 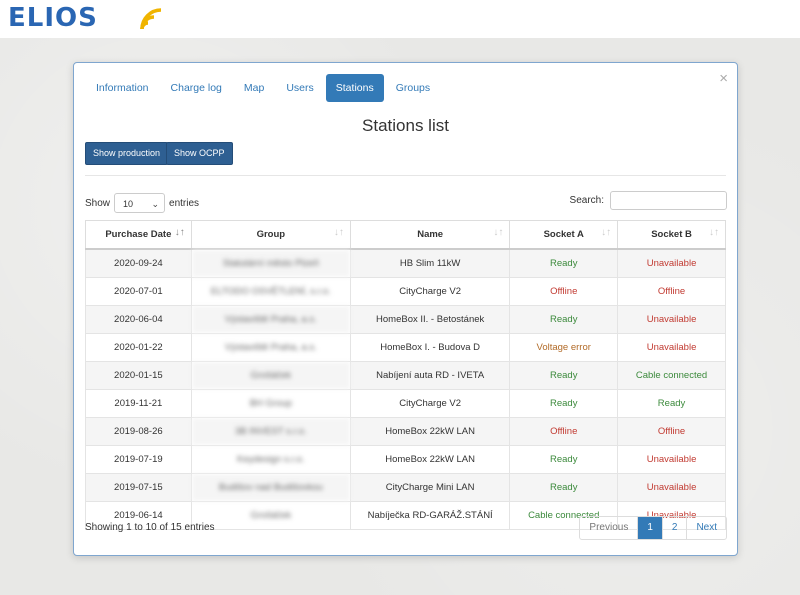 What do you see at coordinates (53, 18) in the screenshot?
I see `logo: ELIOS` at bounding box center [53, 18].